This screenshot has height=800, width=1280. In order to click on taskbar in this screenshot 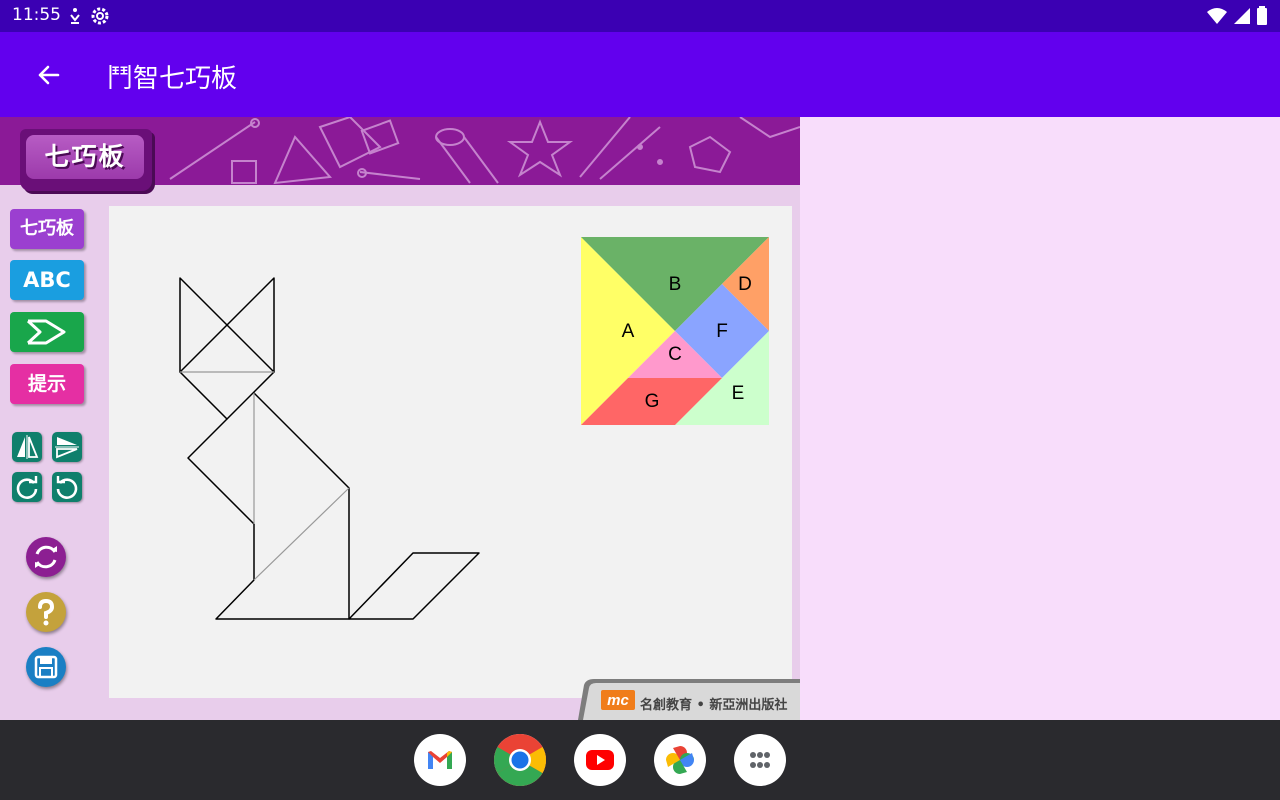, I will do `click(640, 760)`.